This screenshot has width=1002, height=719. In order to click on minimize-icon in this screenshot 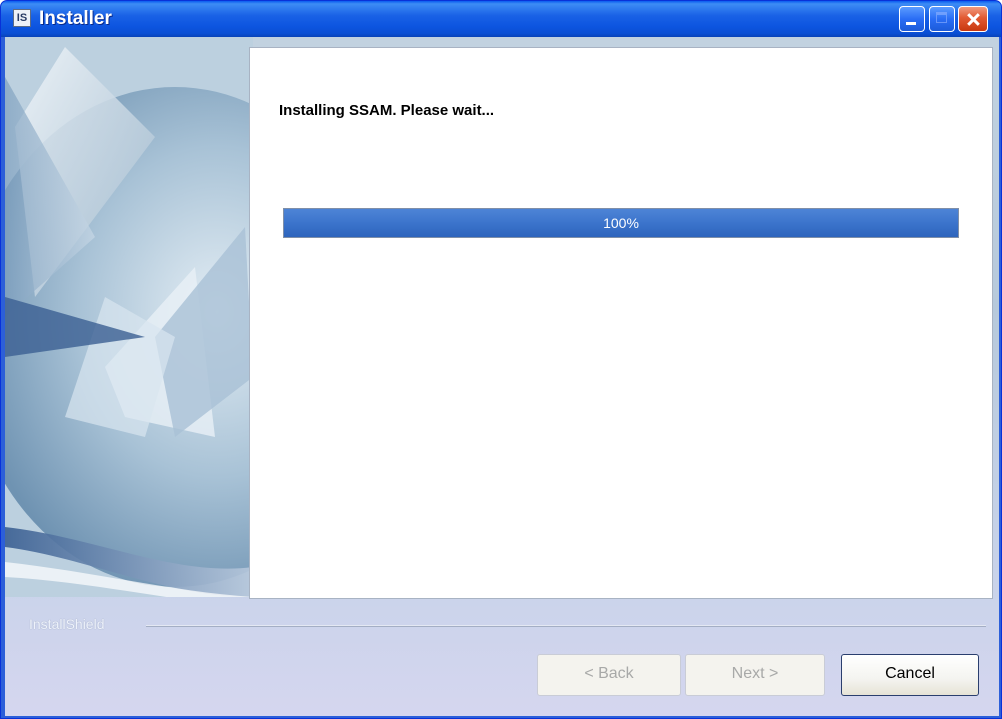, I will do `click(911, 23)`.